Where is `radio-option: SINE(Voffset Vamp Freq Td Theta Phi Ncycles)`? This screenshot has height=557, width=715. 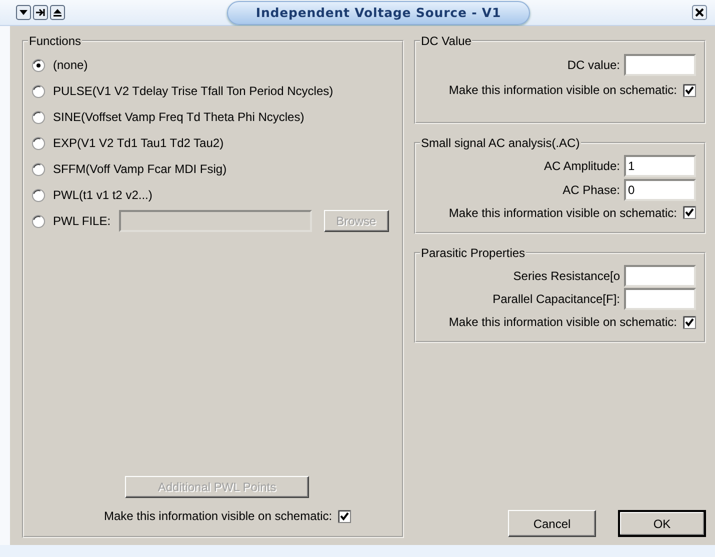
radio-option: SINE(Voffset Vamp Freq Td Theta Phi Ncycles) is located at coordinates (168, 117).